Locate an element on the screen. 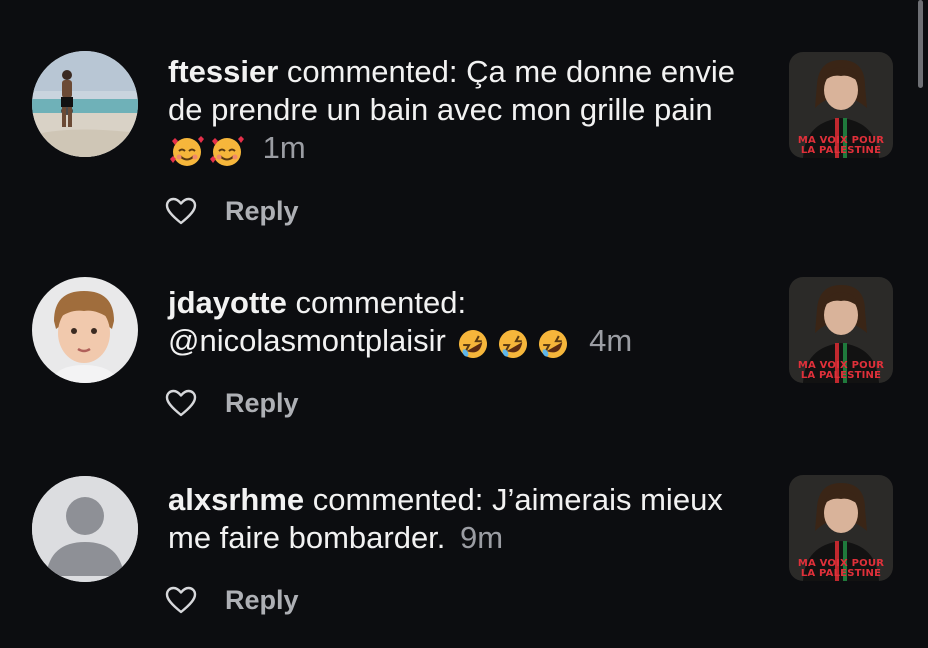  comment-username: alxsrhme is located at coordinates (236, 499).